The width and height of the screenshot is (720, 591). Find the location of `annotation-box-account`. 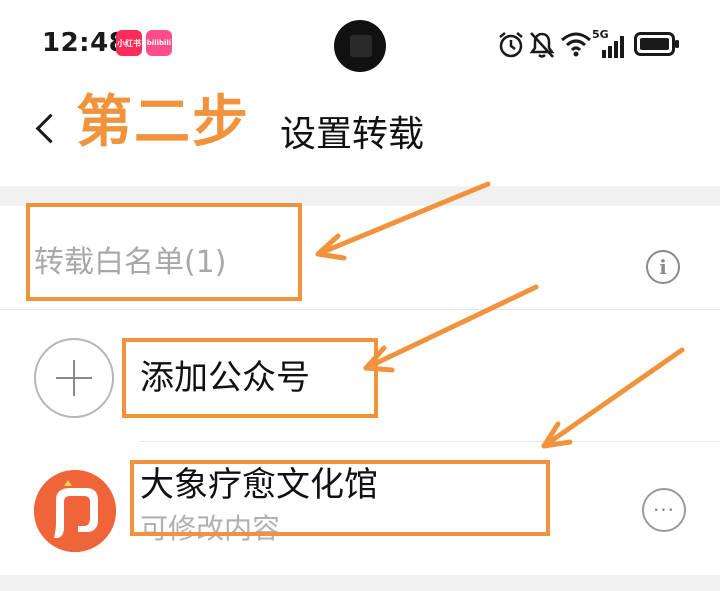

annotation-box-account is located at coordinates (340, 498).